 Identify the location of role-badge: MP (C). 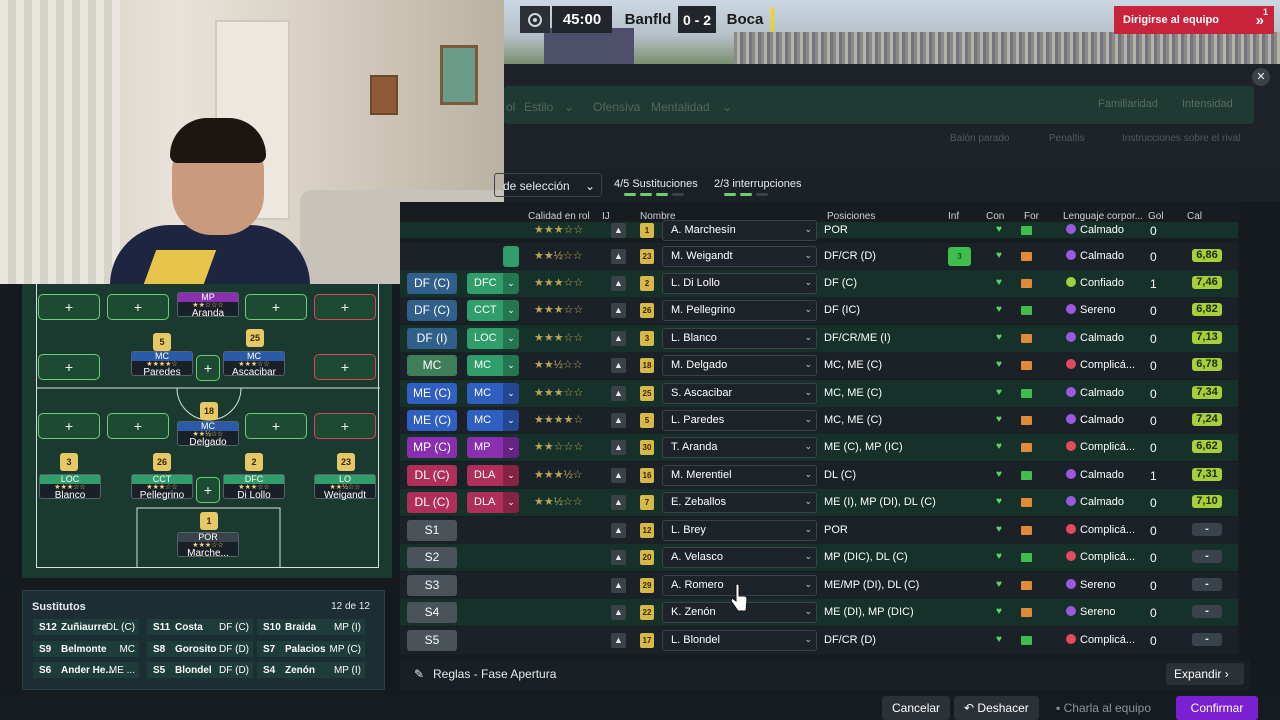
(432, 447).